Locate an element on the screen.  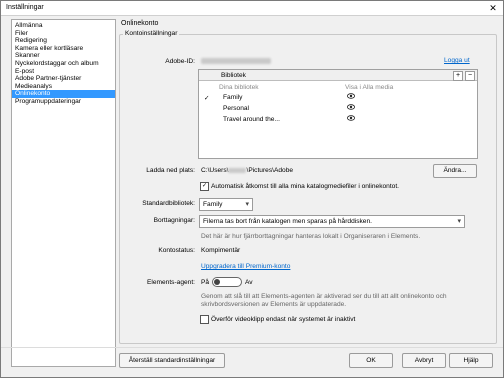
elements-agent-label: Elements-agent: is located at coordinates (170, 282).